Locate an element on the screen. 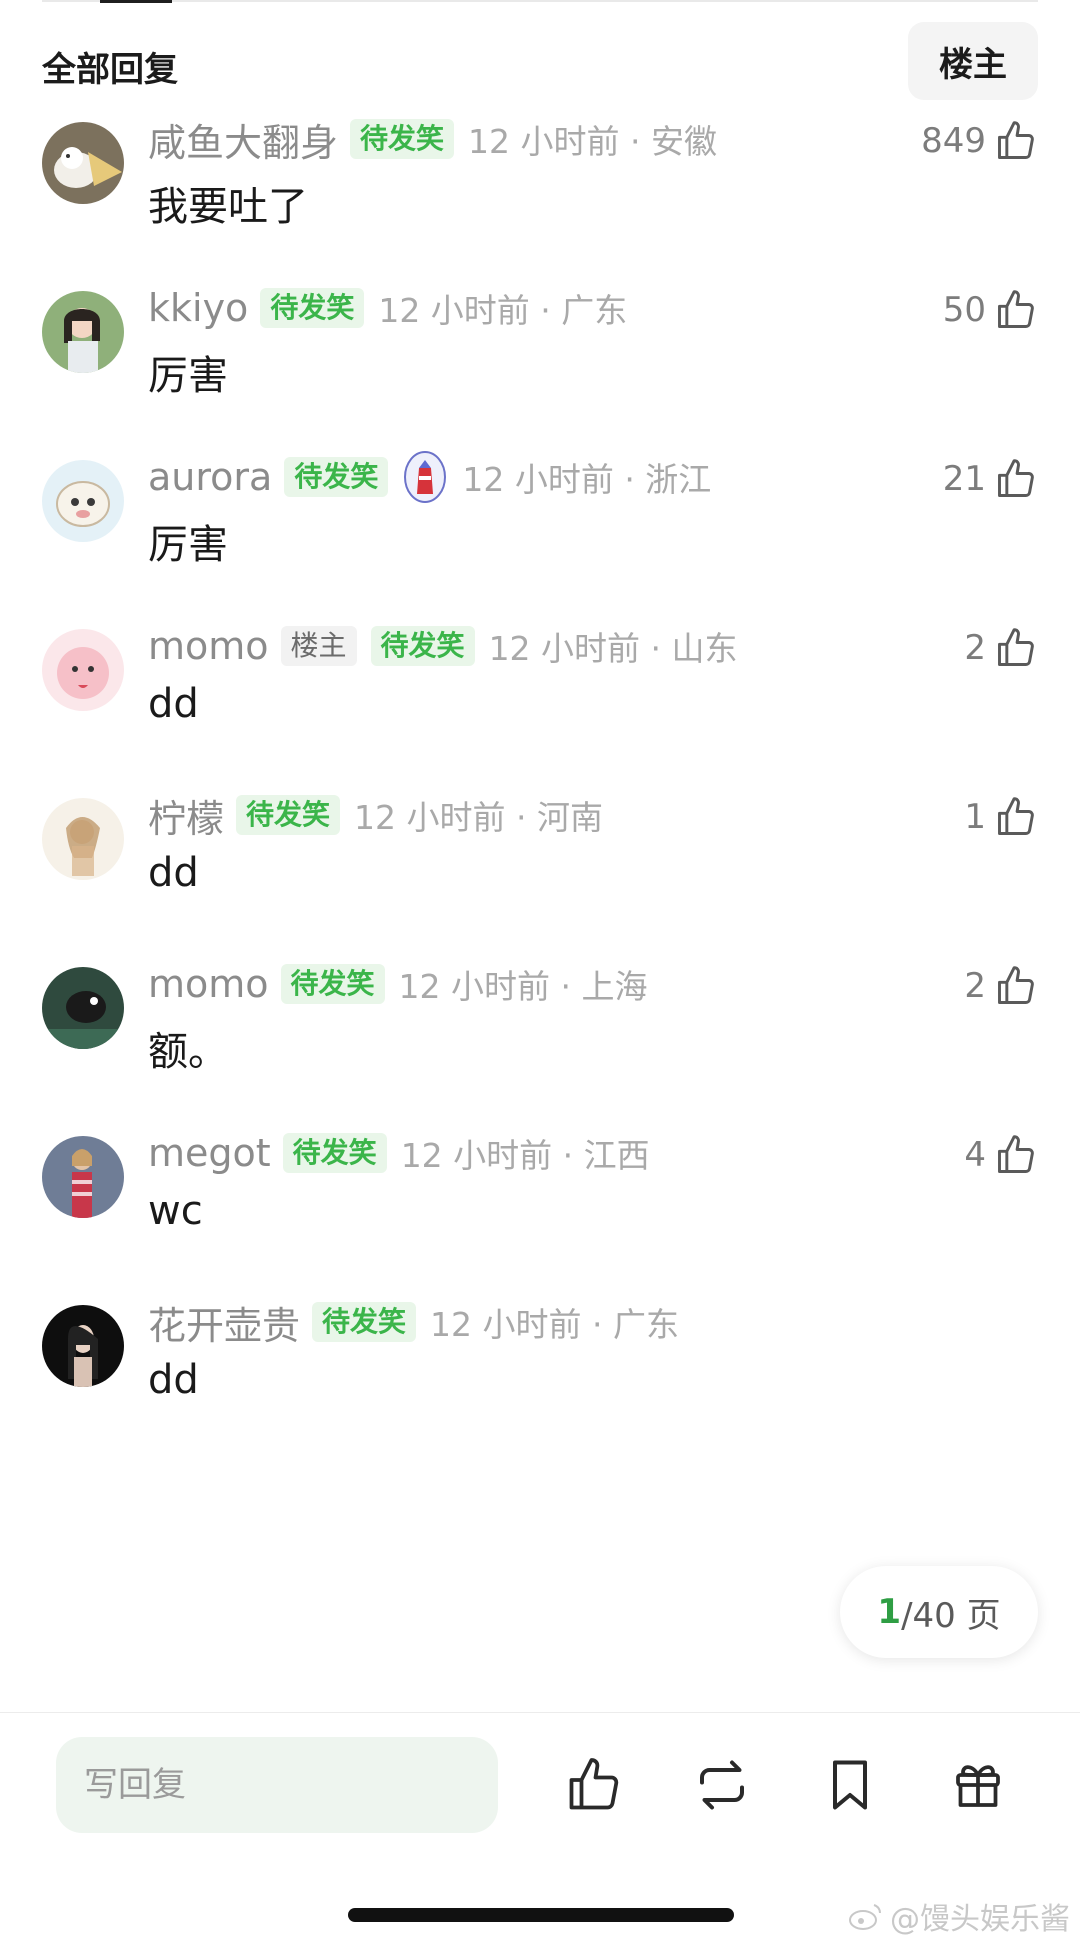 The image size is (1080, 1945). like-button: 21 is located at coordinates (990, 479).